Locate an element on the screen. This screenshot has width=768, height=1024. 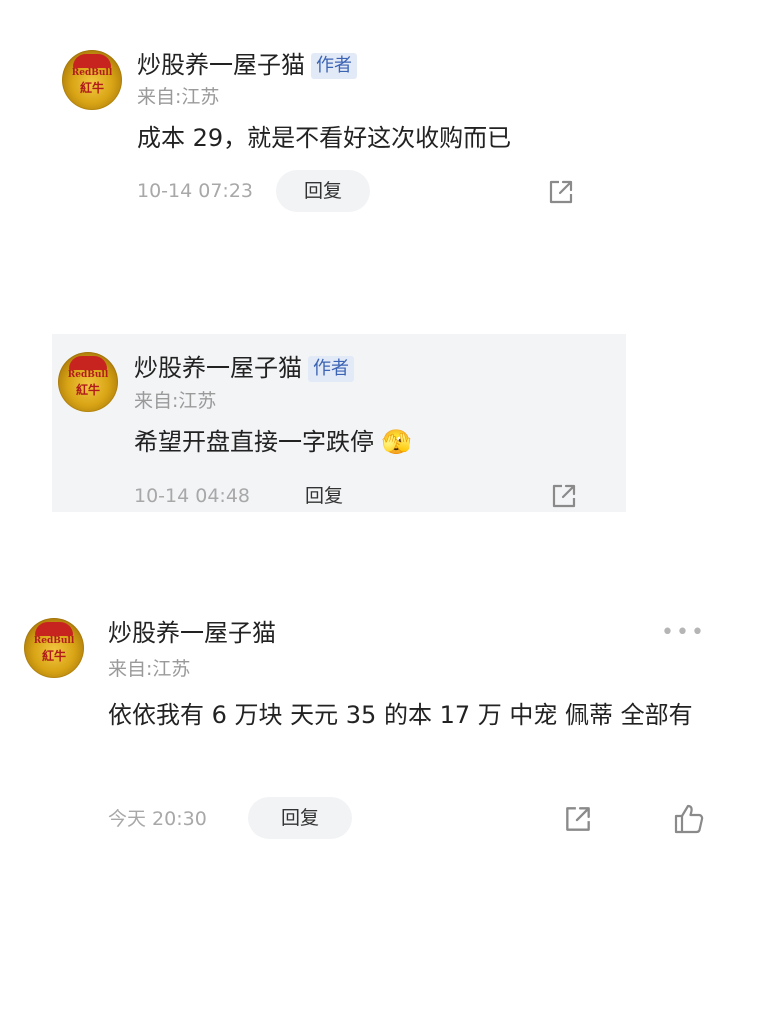
username: 炒股养一屋子猫 is located at coordinates (192, 633).